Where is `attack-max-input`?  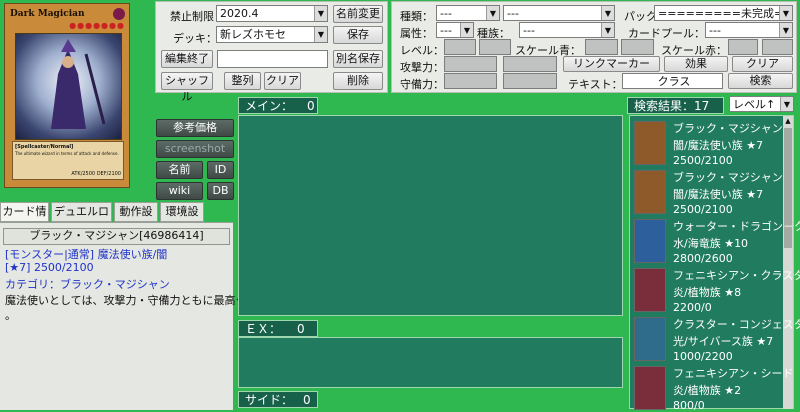
attack-max-input is located at coordinates (530, 64).